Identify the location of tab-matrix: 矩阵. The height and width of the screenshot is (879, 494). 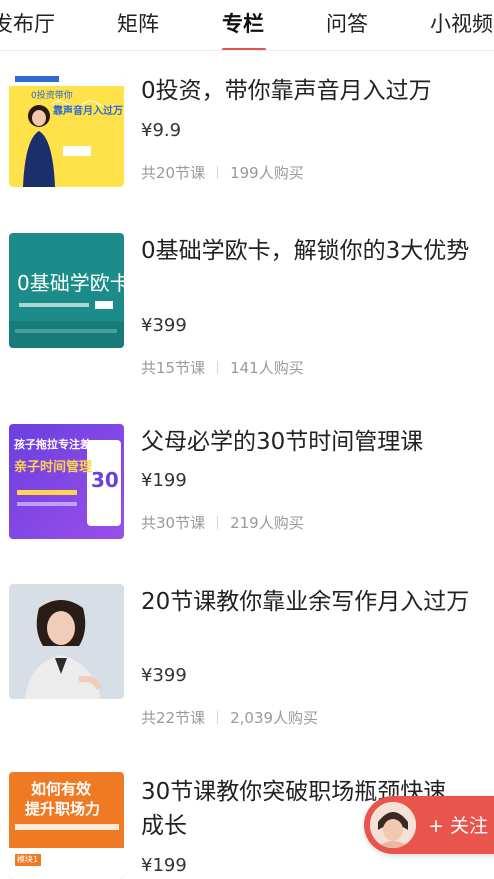
(138, 23).